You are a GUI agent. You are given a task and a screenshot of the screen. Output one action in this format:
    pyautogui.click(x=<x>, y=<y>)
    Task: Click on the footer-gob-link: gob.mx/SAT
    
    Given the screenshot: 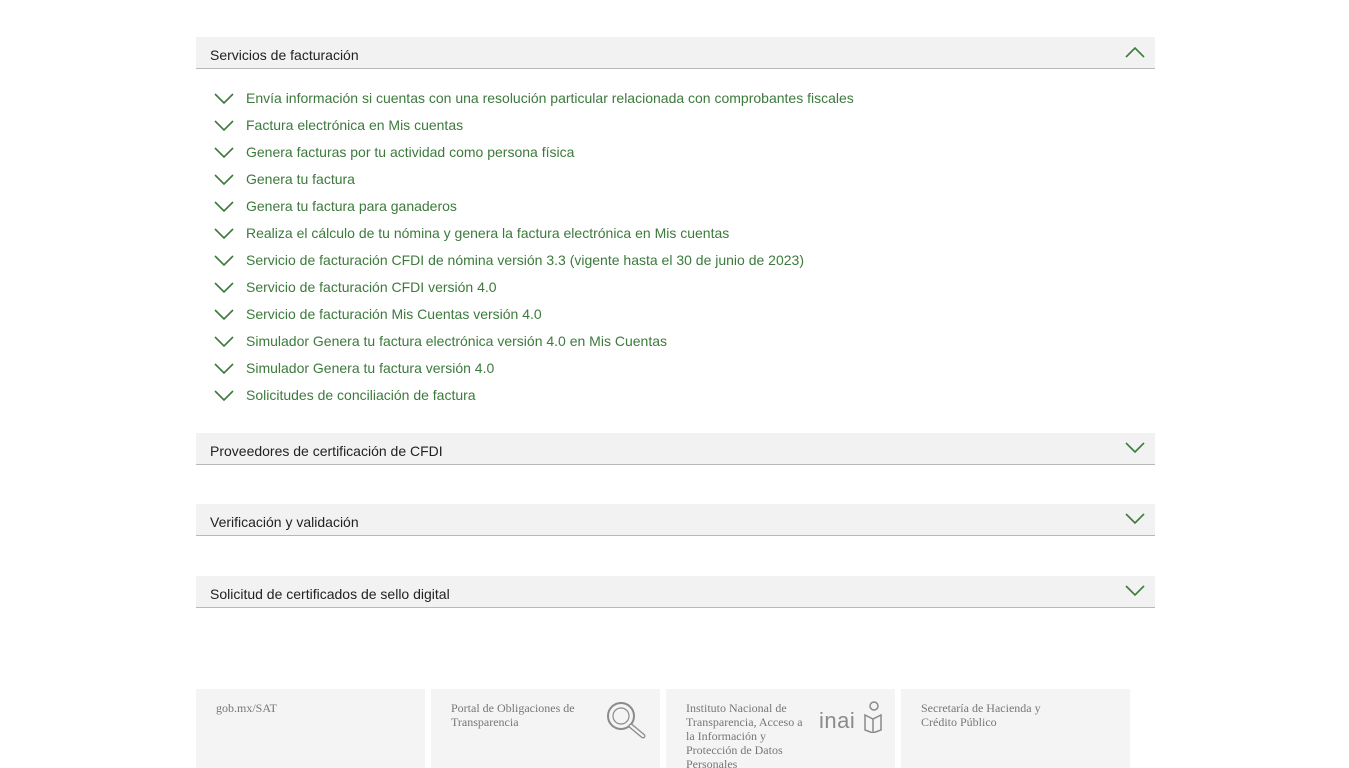 What is the action you would take?
    pyautogui.click(x=310, y=728)
    